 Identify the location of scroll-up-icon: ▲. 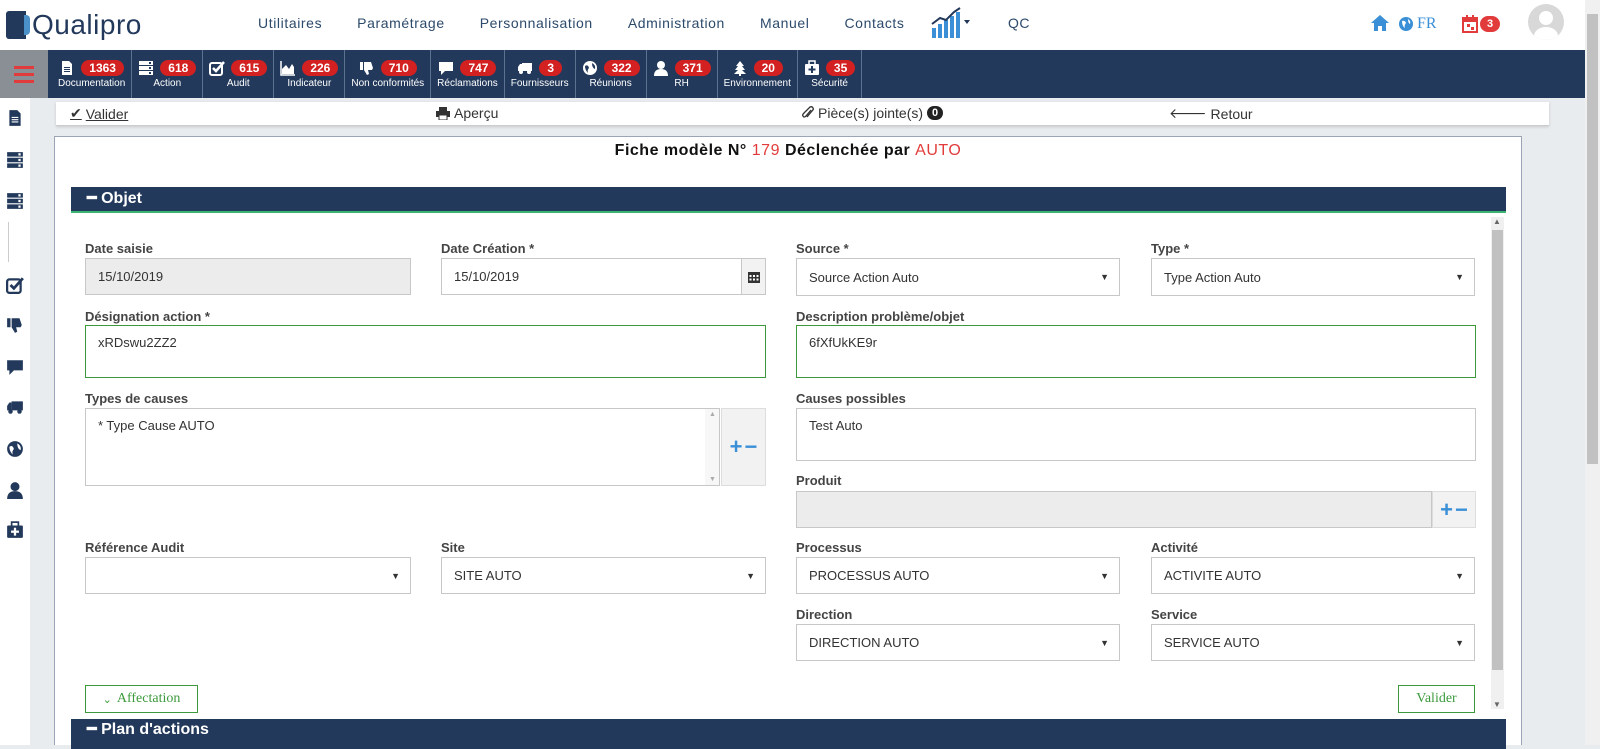
(1497, 221).